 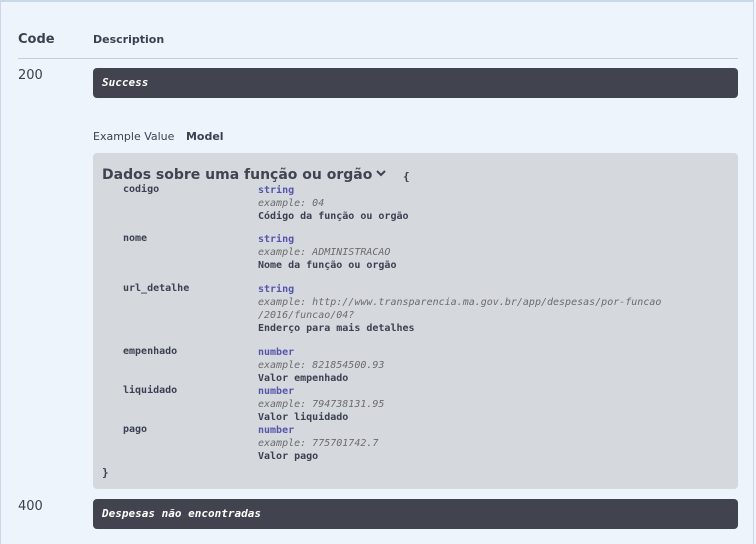 I want to click on property-name-liquidado: liquidado, so click(x=150, y=390).